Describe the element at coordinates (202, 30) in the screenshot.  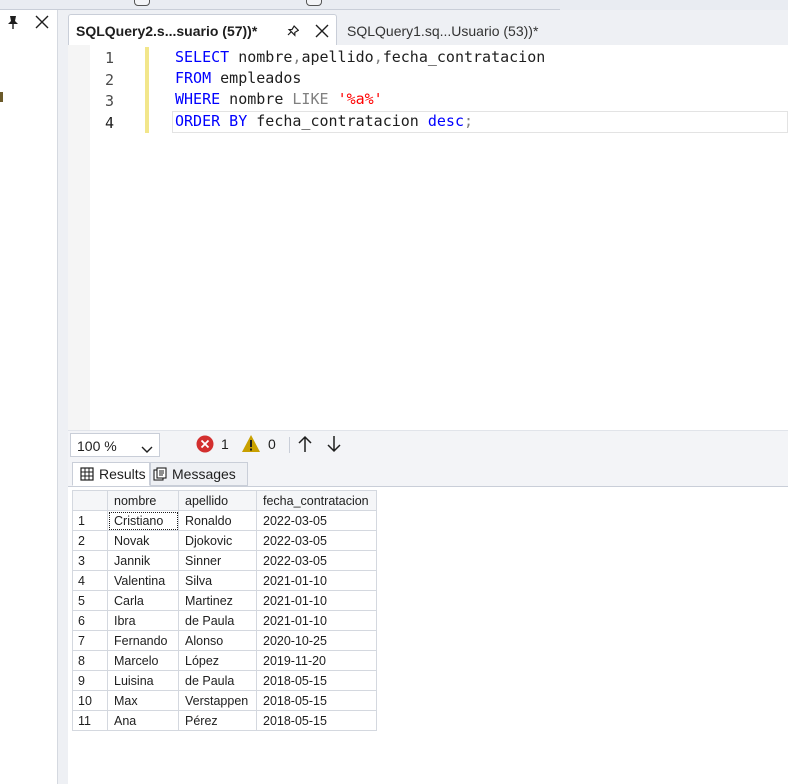
I see `tab-sqlquery2: SQLQuery2.s...suario (57))*` at that location.